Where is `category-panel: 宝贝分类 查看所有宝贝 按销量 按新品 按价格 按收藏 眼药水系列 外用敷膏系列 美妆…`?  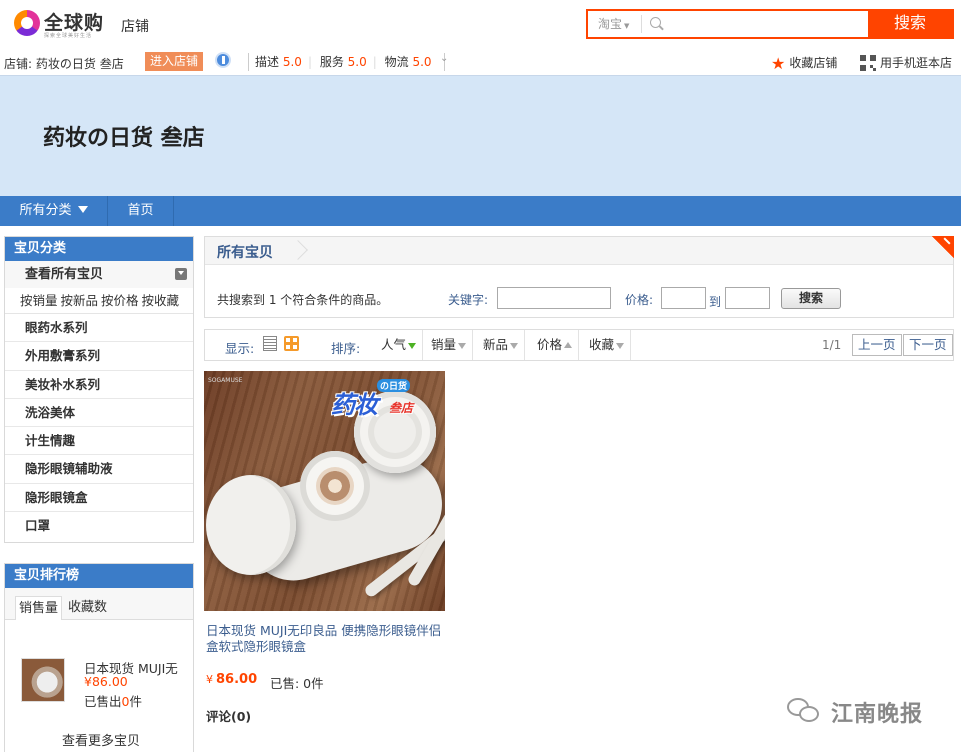
category-panel: 宝贝分类 查看所有宝贝 按销量 按新品 按价格 按收藏 眼药水系列 外用敷膏系列 美妆… is located at coordinates (99, 389).